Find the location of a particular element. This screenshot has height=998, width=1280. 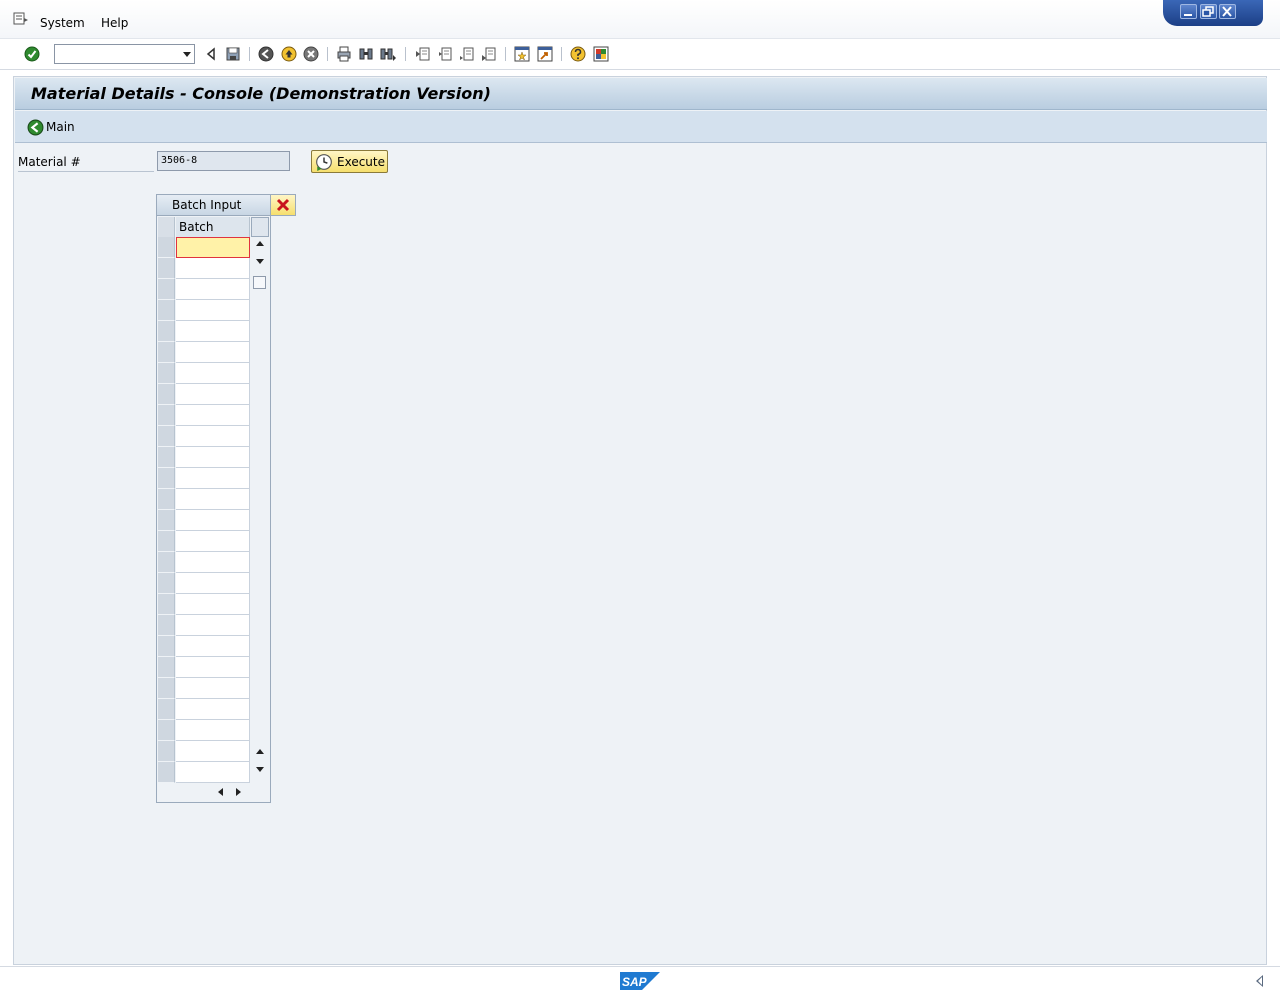

minimize-icon is located at coordinates (1188, 15).